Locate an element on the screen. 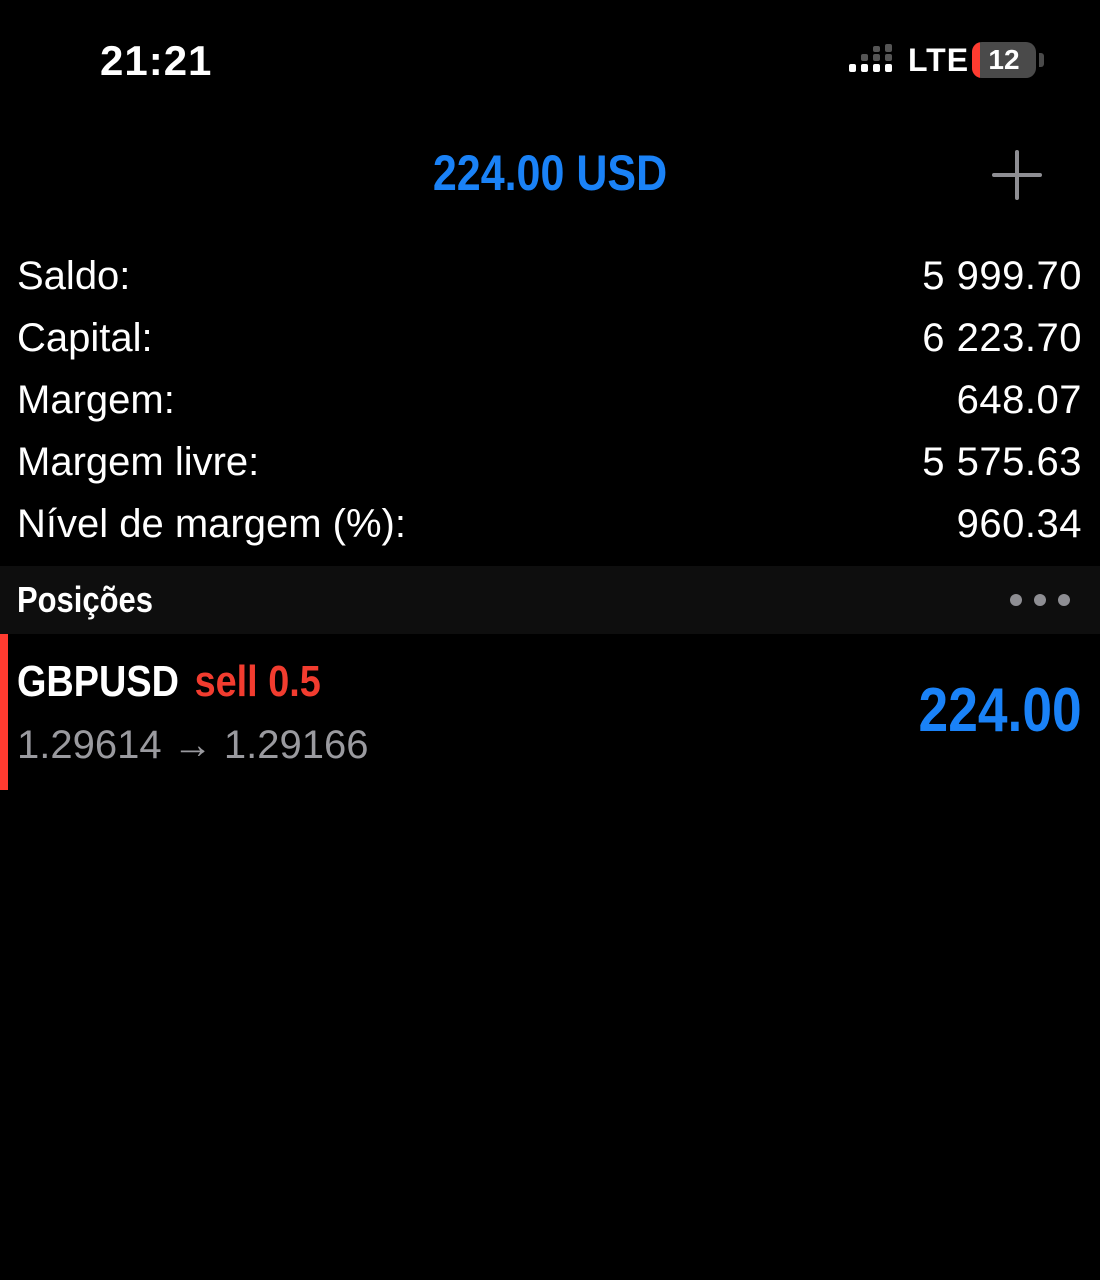 Image resolution: width=1100 pixels, height=1280 pixels. summary-row-nivel-margem: Nível de margem (%): 960.34 is located at coordinates (550, 524).